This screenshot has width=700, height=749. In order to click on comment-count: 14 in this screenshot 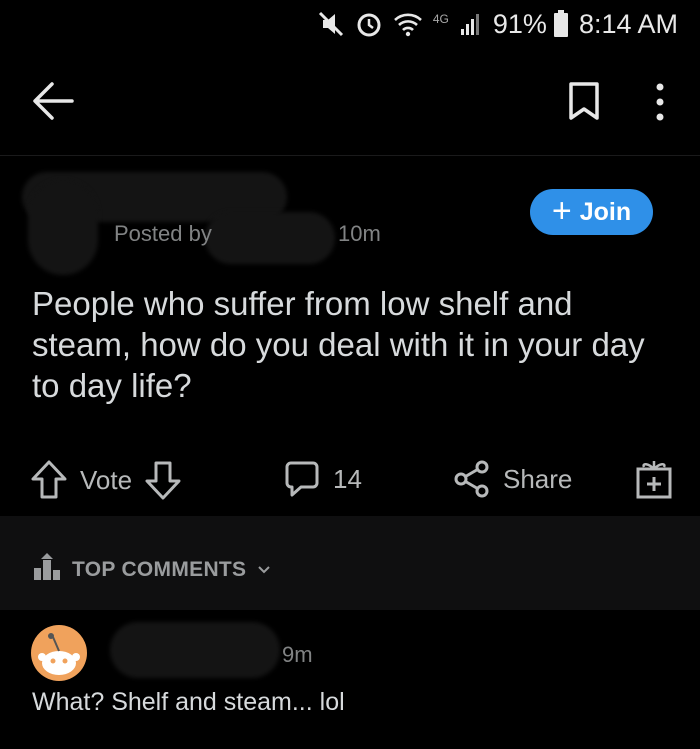, I will do `click(347, 478)`.